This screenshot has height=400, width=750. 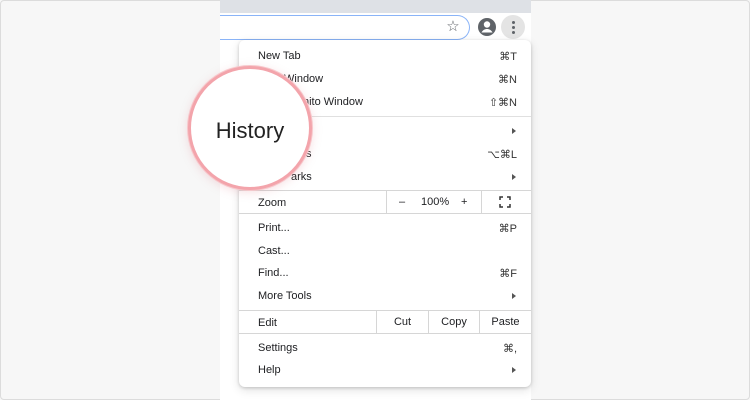 I want to click on fullscreen-icon, so click(x=505, y=202).